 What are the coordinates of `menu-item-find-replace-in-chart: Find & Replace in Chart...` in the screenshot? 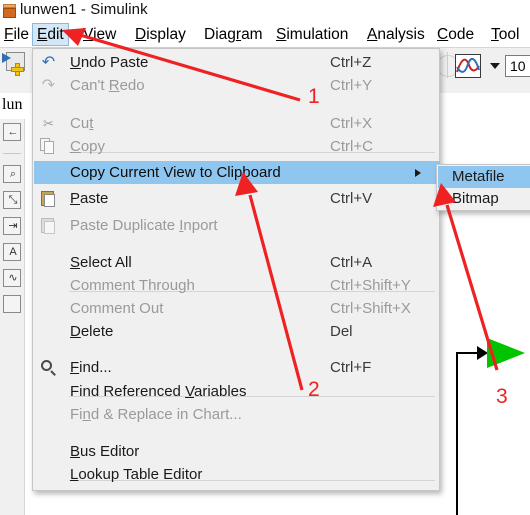 It's located at (237, 414).